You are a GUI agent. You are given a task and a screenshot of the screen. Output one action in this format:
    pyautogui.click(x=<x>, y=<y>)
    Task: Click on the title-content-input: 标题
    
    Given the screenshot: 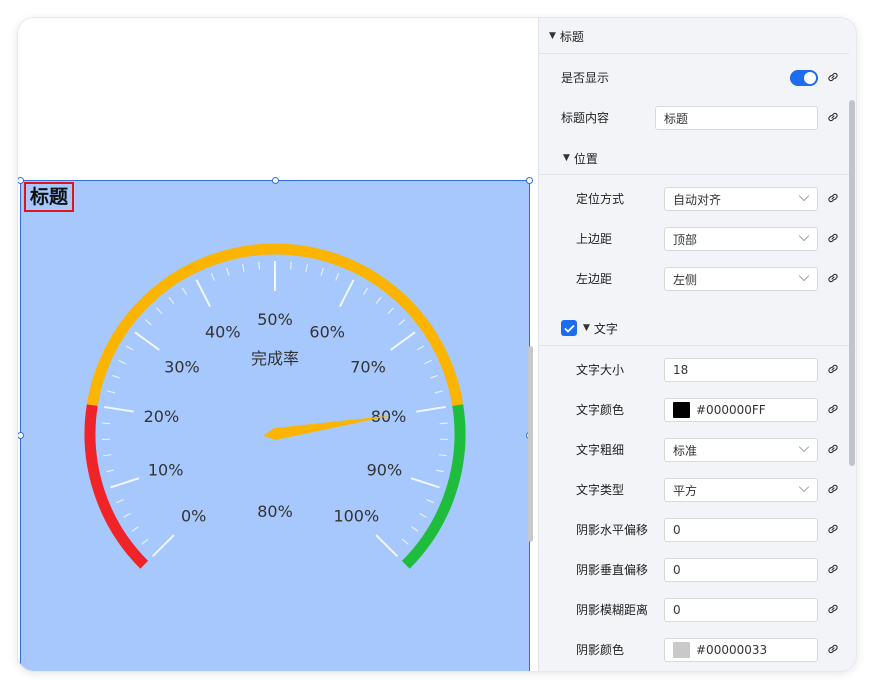 What is the action you would take?
    pyautogui.click(x=736, y=118)
    